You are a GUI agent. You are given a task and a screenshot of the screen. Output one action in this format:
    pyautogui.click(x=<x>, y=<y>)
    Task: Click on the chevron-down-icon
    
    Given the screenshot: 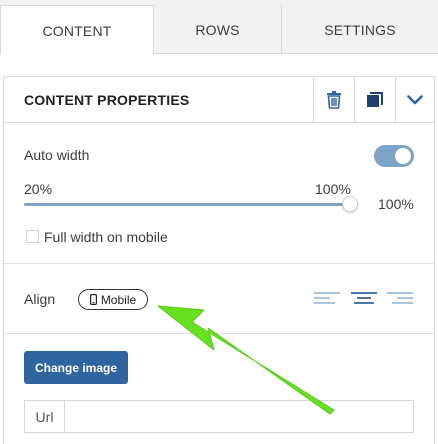 What is the action you would take?
    pyautogui.click(x=415, y=100)
    